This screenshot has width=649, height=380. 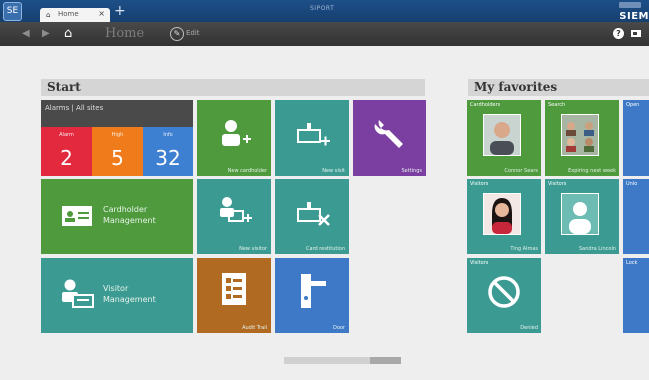 I want to click on favorite-name: Connor Sears, so click(x=521, y=171).